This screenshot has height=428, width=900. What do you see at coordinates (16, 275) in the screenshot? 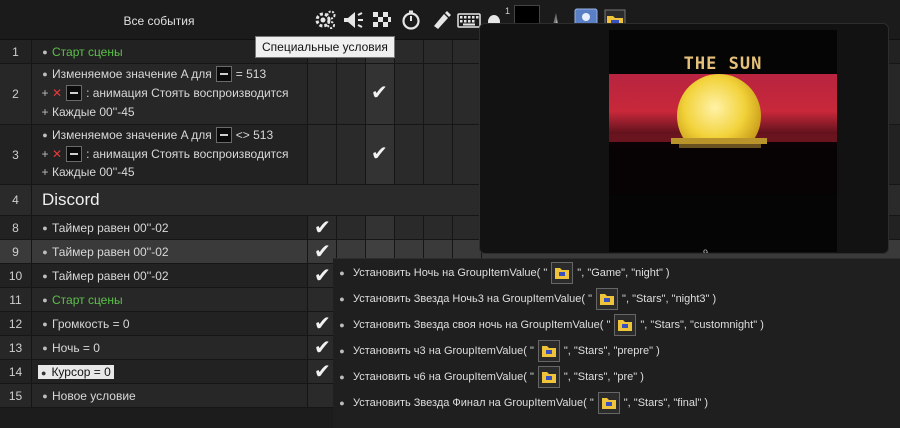
I see `event-number: 10` at bounding box center [16, 275].